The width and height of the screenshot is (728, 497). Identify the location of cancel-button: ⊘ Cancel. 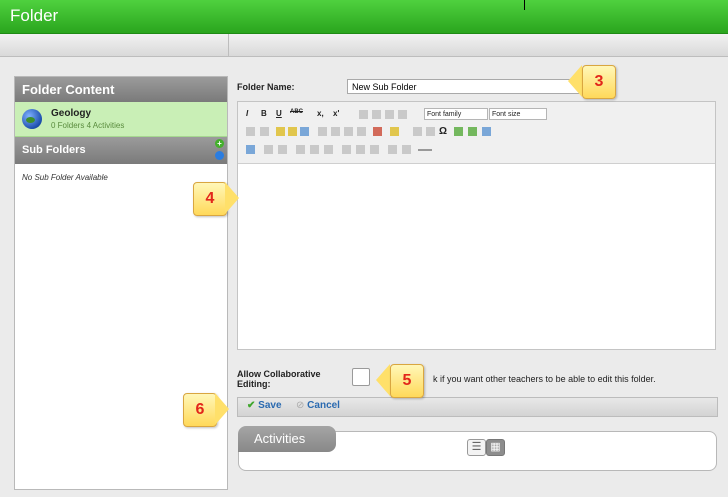
(318, 405).